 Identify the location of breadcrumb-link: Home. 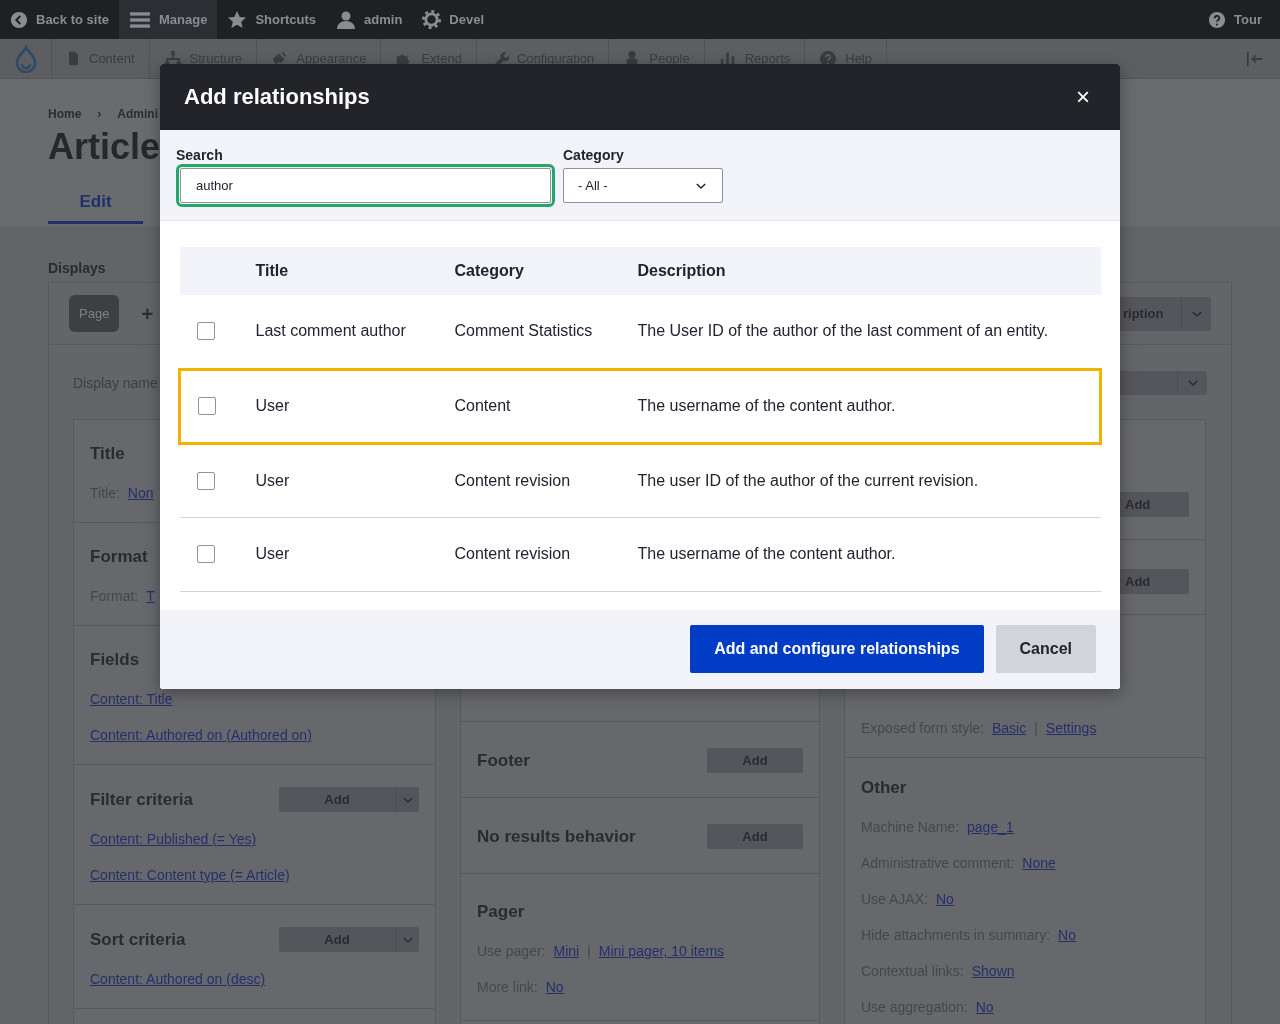
(65, 114).